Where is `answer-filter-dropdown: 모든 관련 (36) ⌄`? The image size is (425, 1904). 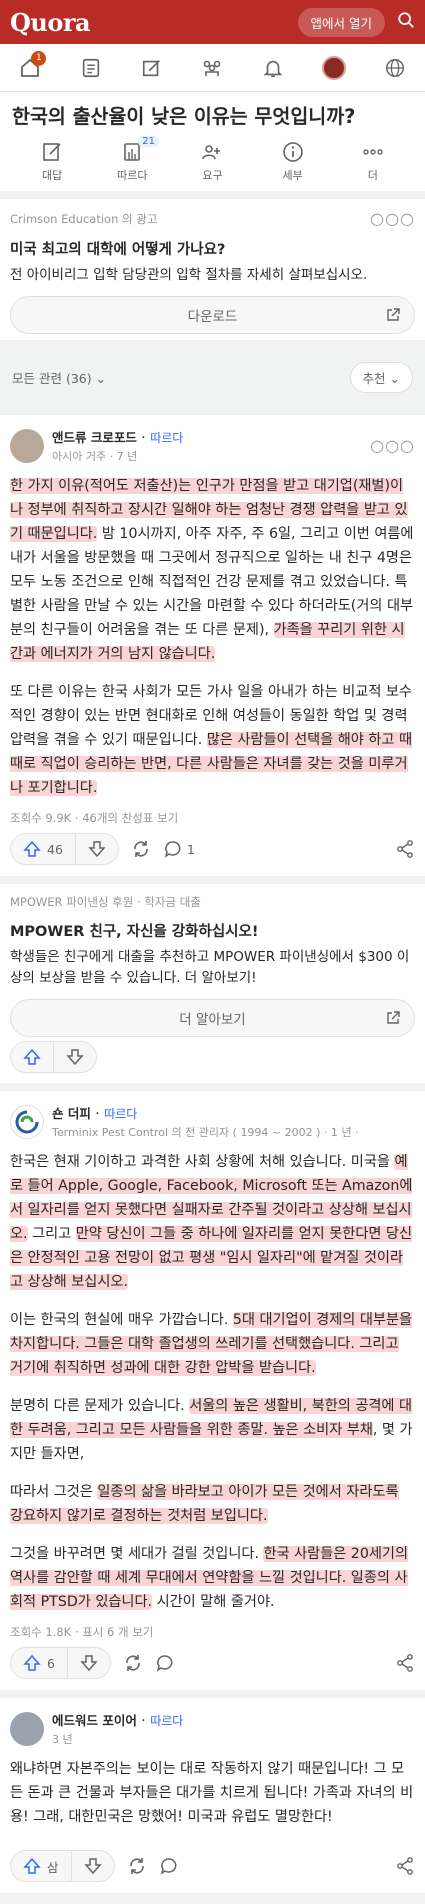
answer-filter-dropdown: 모든 관련 (36) ⌄ is located at coordinates (59, 377).